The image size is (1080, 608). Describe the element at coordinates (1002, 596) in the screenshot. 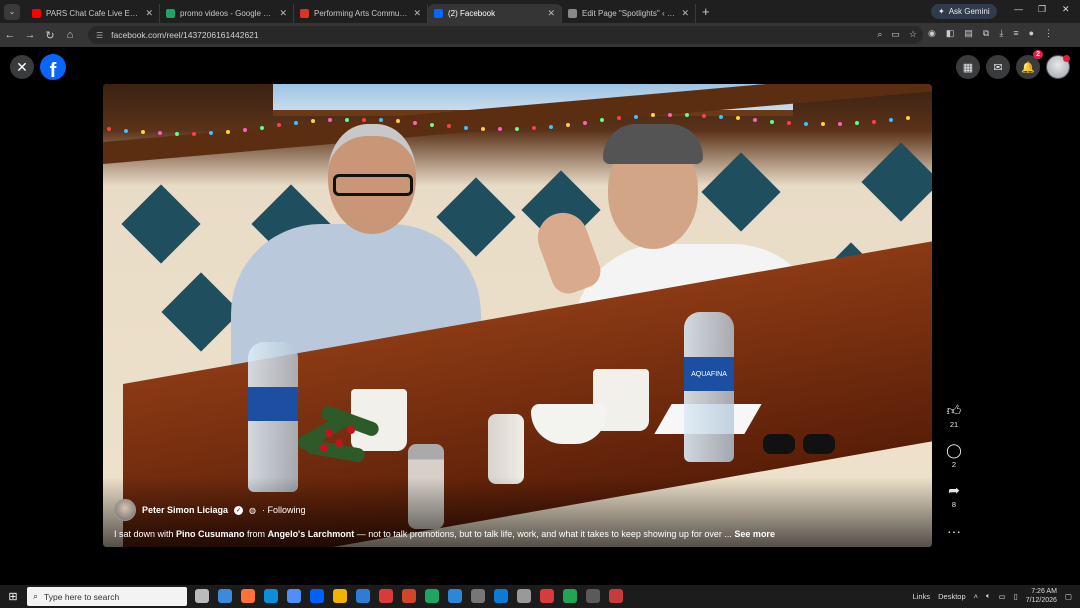

I see `network-icon: ▭` at that location.